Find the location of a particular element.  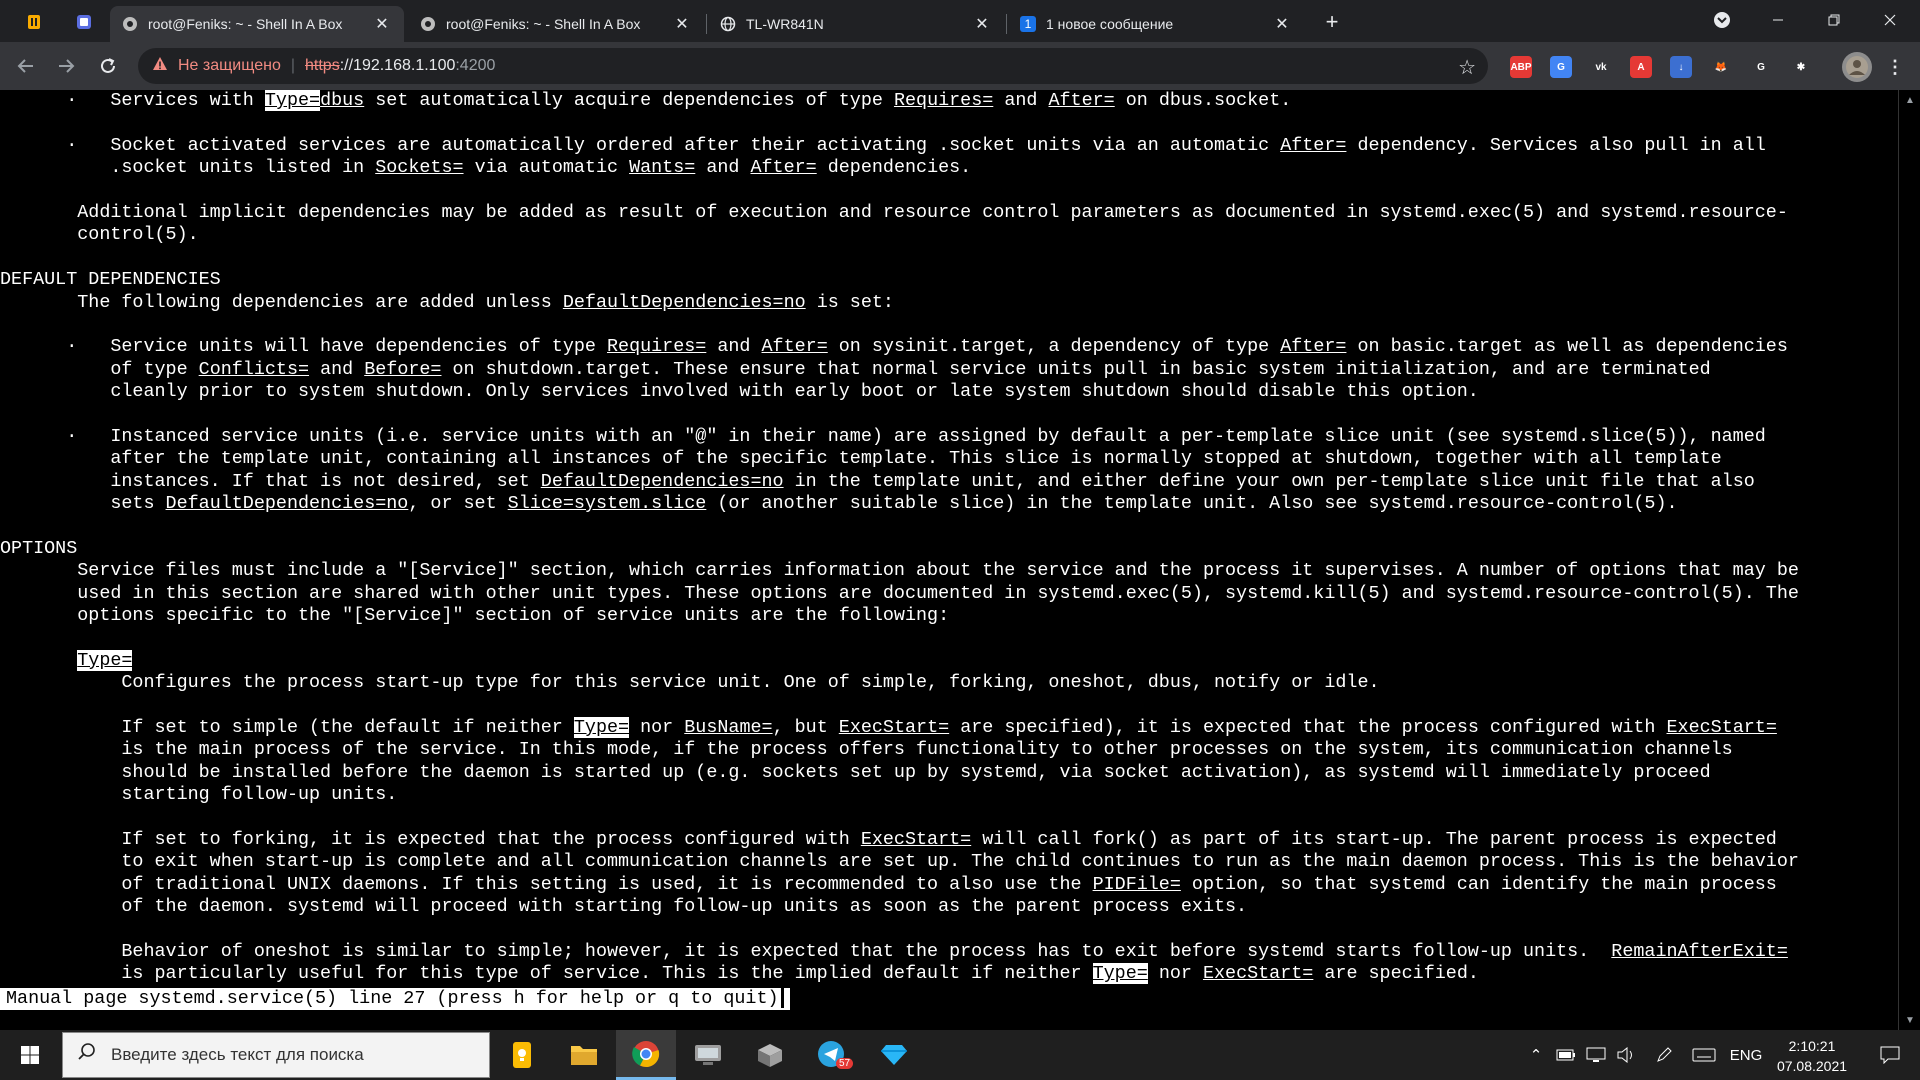

message-badge-icon: 1 is located at coordinates (1028, 24).